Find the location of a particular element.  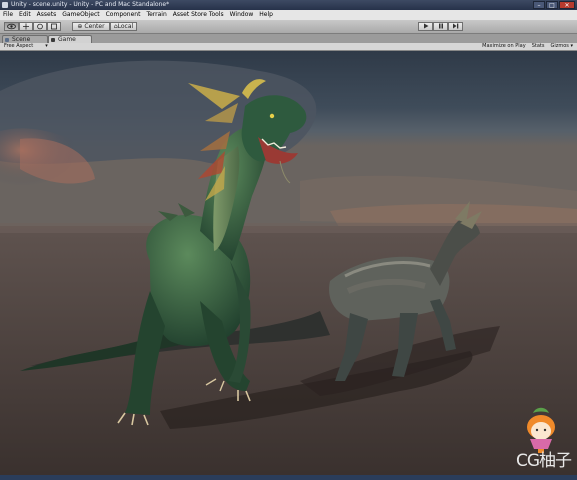

eye-icon is located at coordinates (11, 26).